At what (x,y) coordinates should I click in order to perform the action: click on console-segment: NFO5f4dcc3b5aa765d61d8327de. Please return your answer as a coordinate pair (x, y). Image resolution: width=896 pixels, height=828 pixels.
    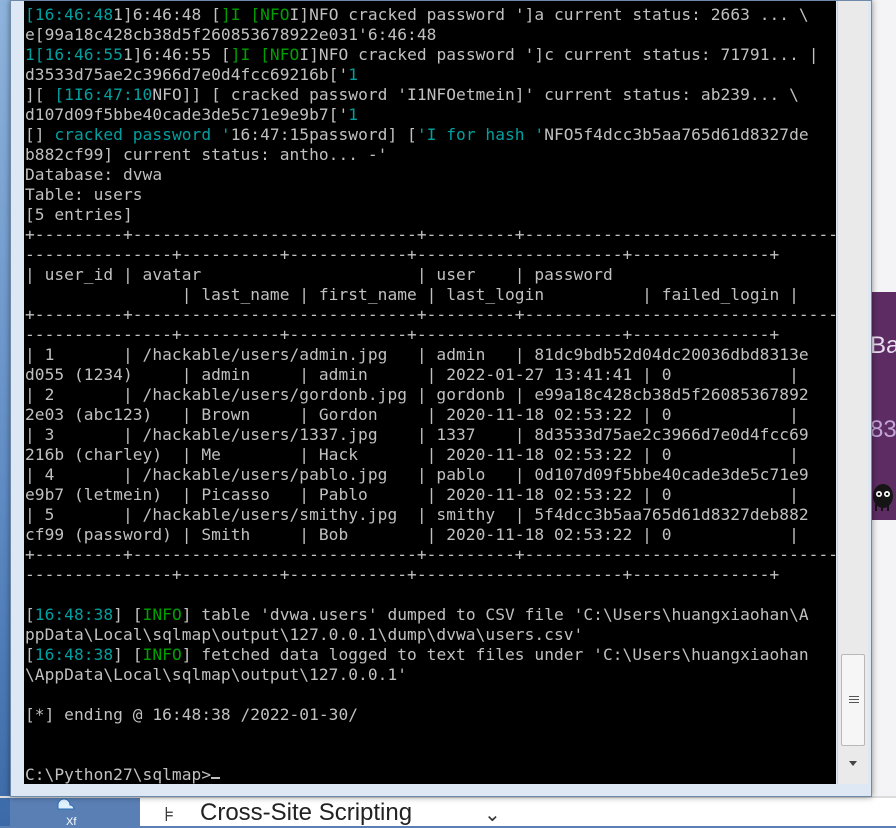
    Looking at the image, I should click on (676, 134).